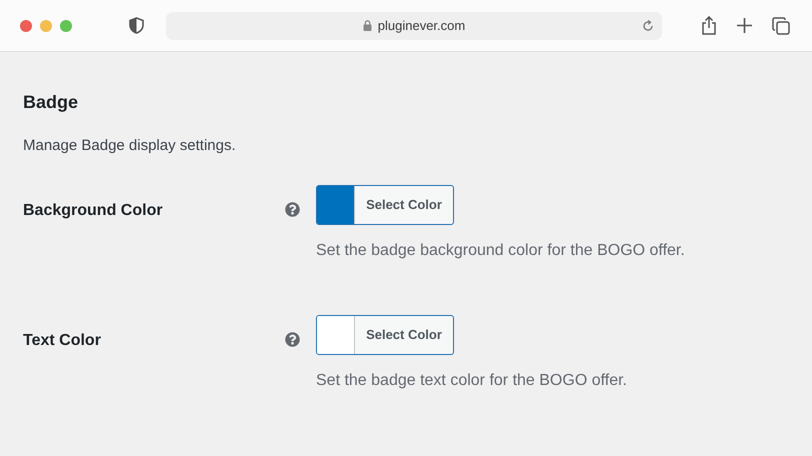 The image size is (812, 456). I want to click on reload-icon, so click(648, 26).